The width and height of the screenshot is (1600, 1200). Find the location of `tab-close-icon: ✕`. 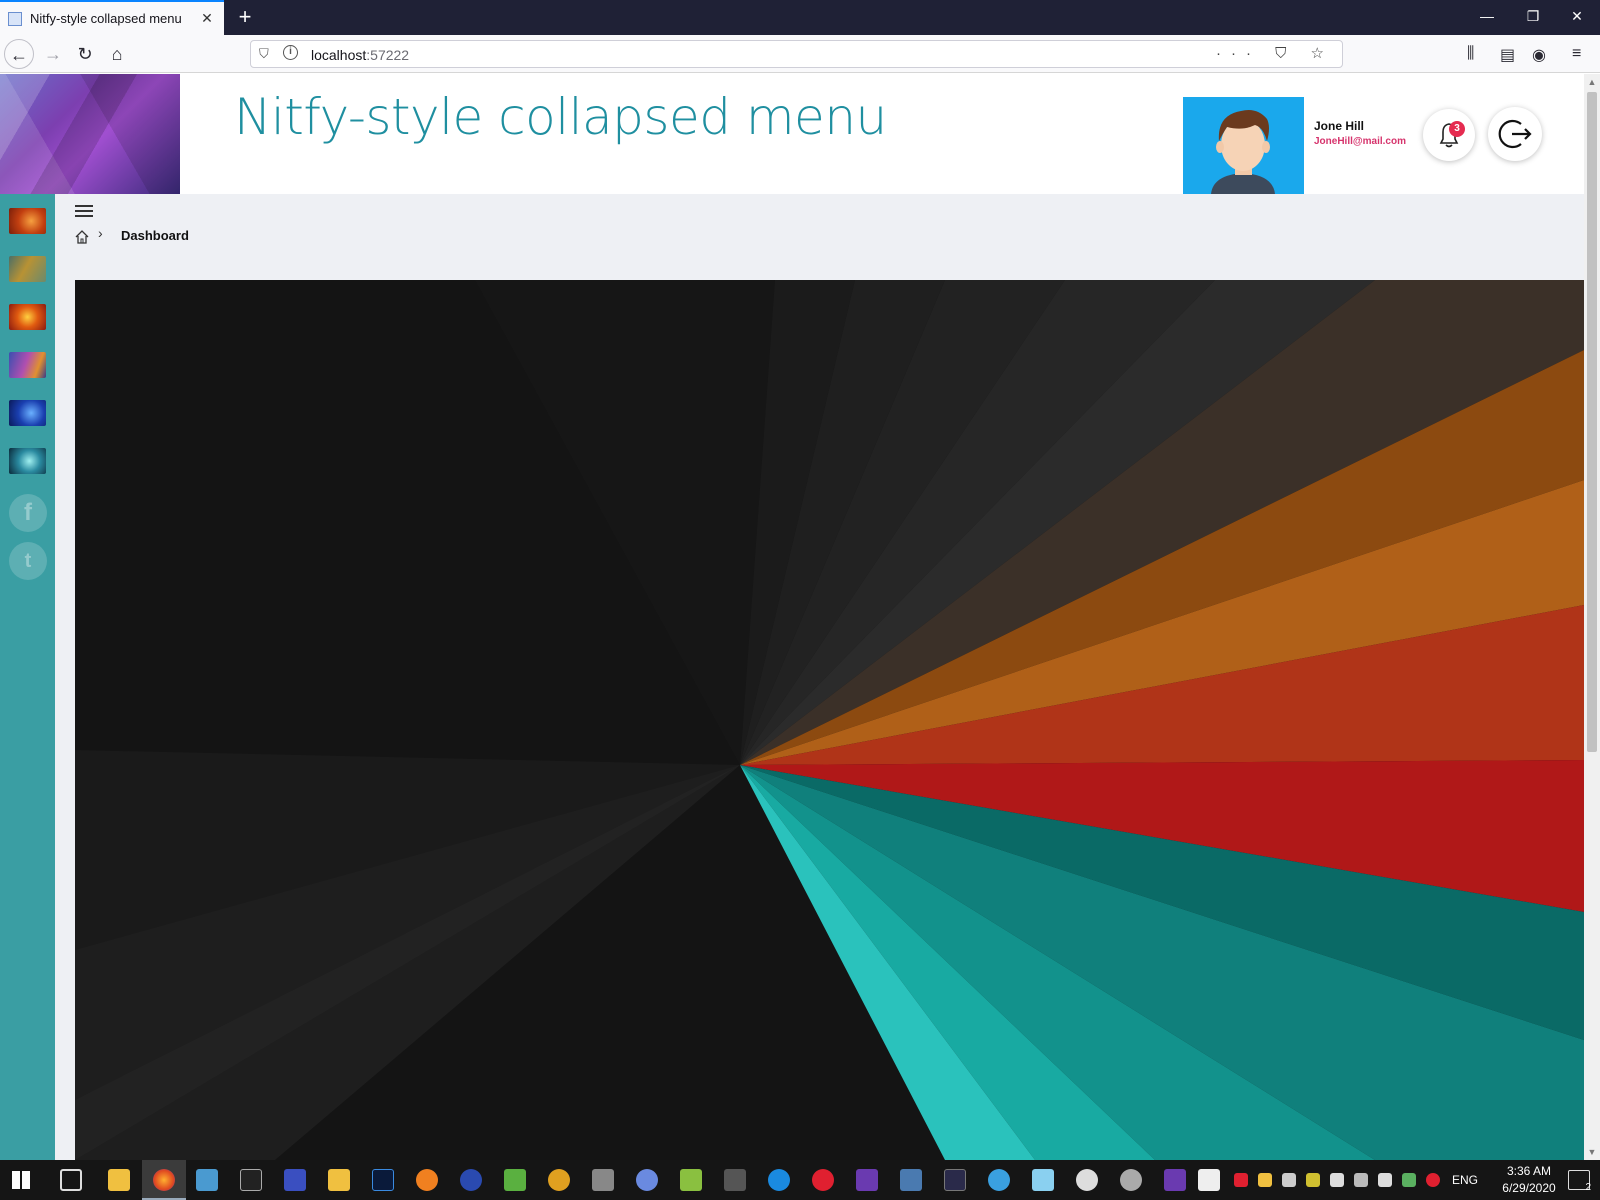

tab-close-icon: ✕ is located at coordinates (207, 18).